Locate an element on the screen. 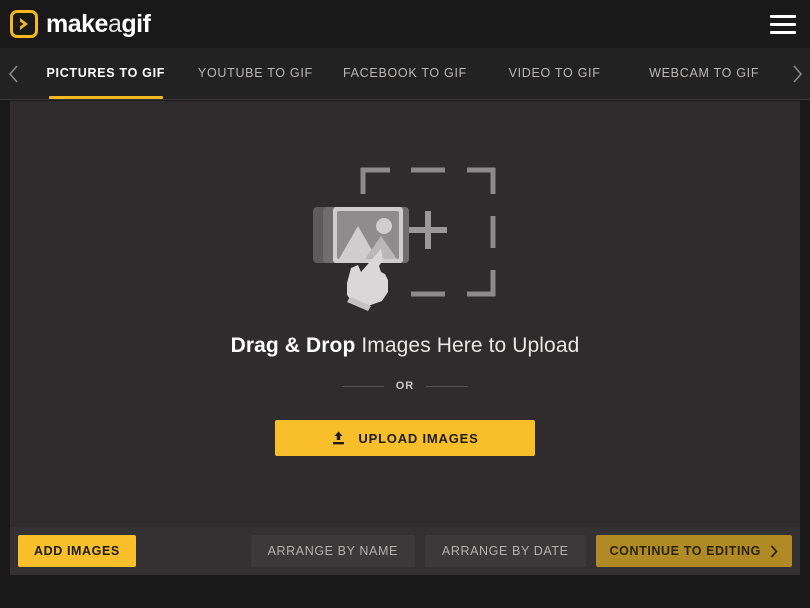 This screenshot has height=608, width=810. tab-facebook-to-gif: FACEBOOK TO GIF is located at coordinates (405, 73).